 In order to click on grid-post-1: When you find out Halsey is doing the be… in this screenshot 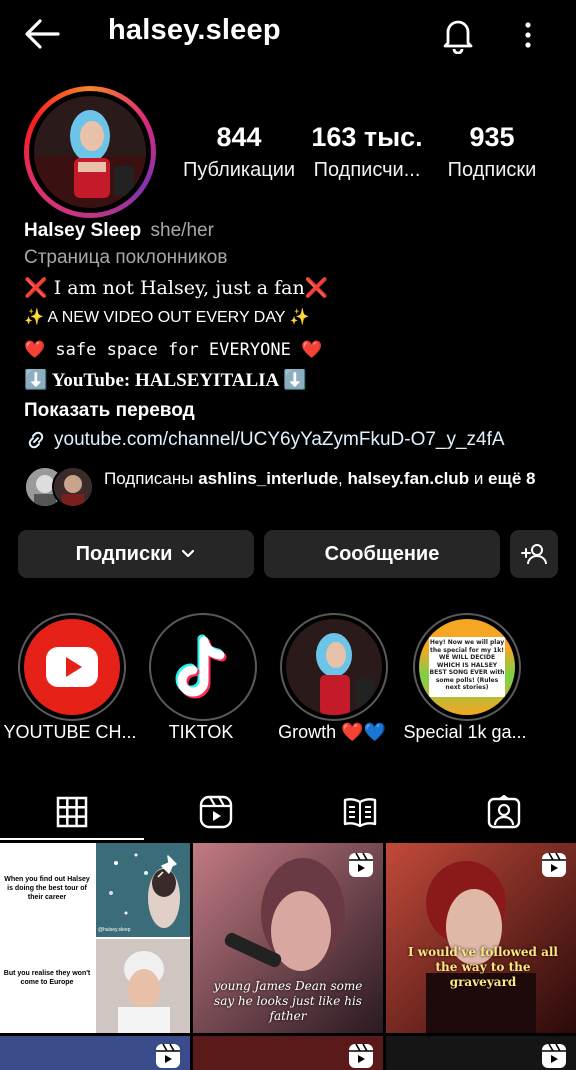, I will do `click(95, 938)`.